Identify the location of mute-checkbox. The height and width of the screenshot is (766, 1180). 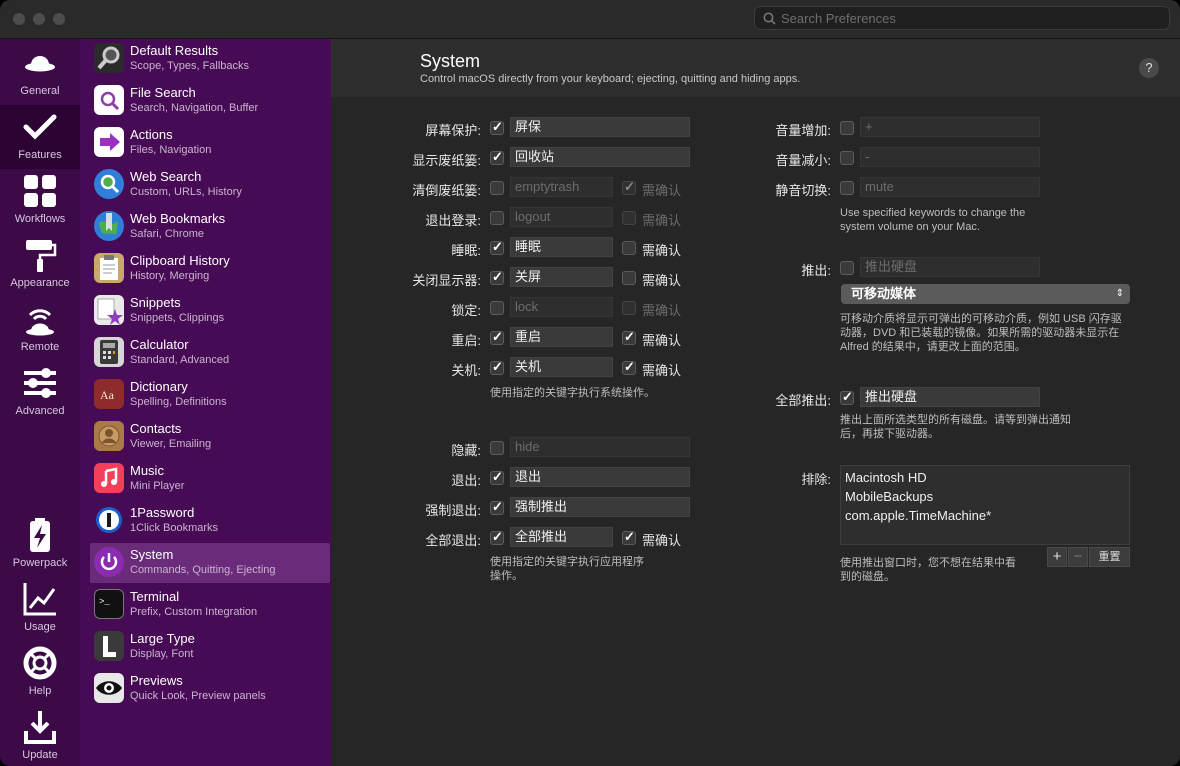
(847, 188).